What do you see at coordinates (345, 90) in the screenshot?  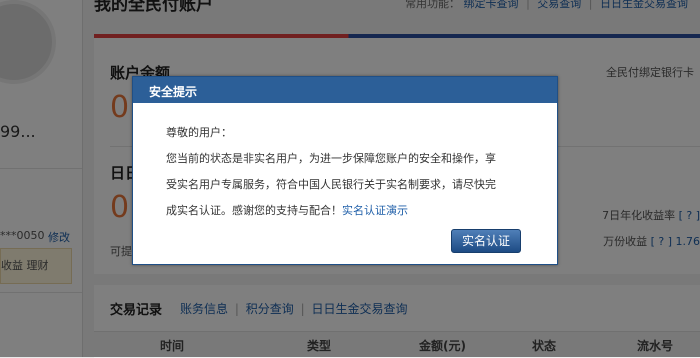 I see `dialog-header: 安全提示` at bounding box center [345, 90].